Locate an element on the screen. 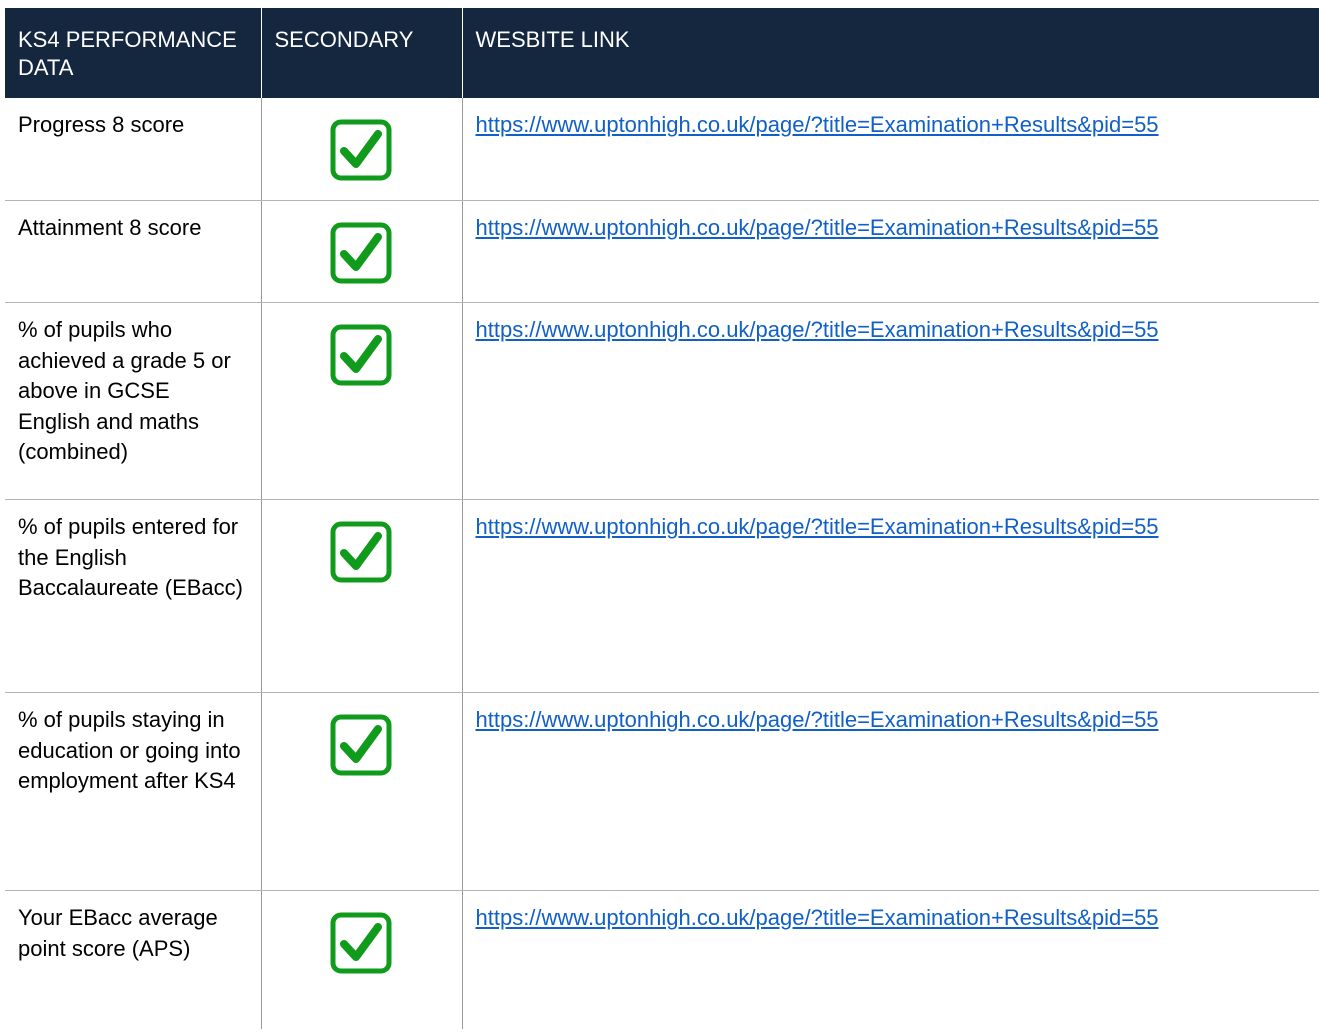  header-ks4-performance-data: KS4 PERFORMANCE DATA is located at coordinates (133, 53).